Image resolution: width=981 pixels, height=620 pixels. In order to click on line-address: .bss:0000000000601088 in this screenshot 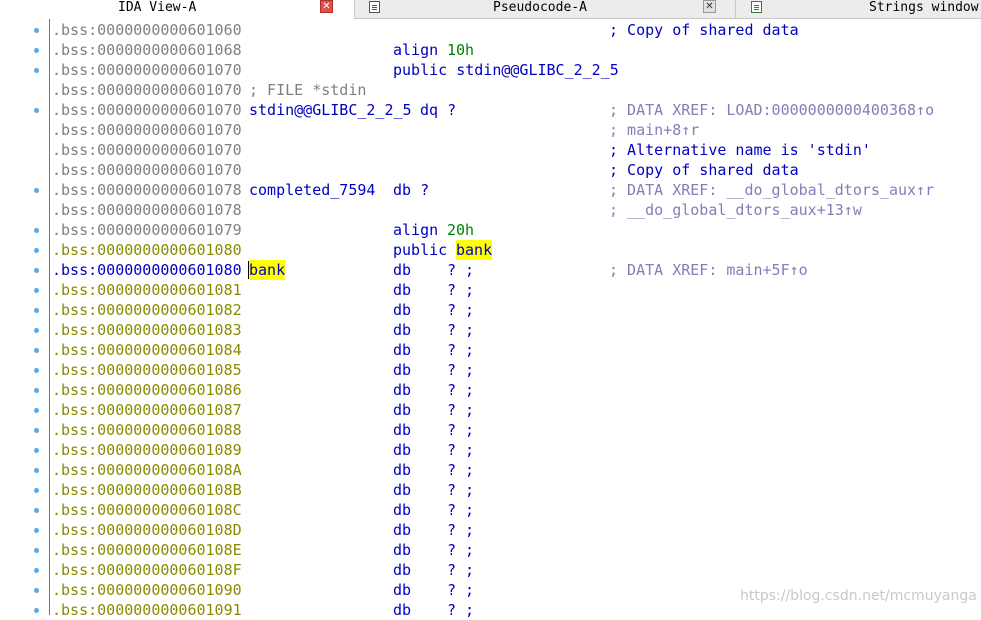, I will do `click(147, 430)`.